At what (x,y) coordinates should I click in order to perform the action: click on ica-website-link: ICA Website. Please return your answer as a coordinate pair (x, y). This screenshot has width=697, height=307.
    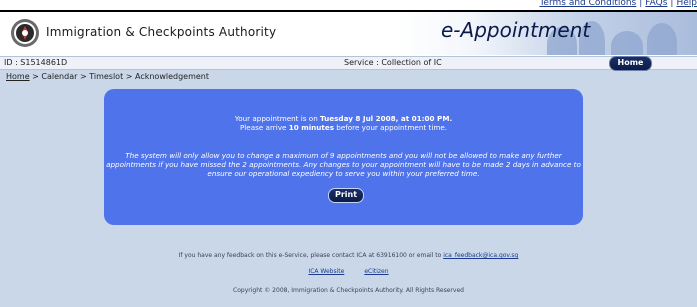
    Looking at the image, I should click on (326, 271).